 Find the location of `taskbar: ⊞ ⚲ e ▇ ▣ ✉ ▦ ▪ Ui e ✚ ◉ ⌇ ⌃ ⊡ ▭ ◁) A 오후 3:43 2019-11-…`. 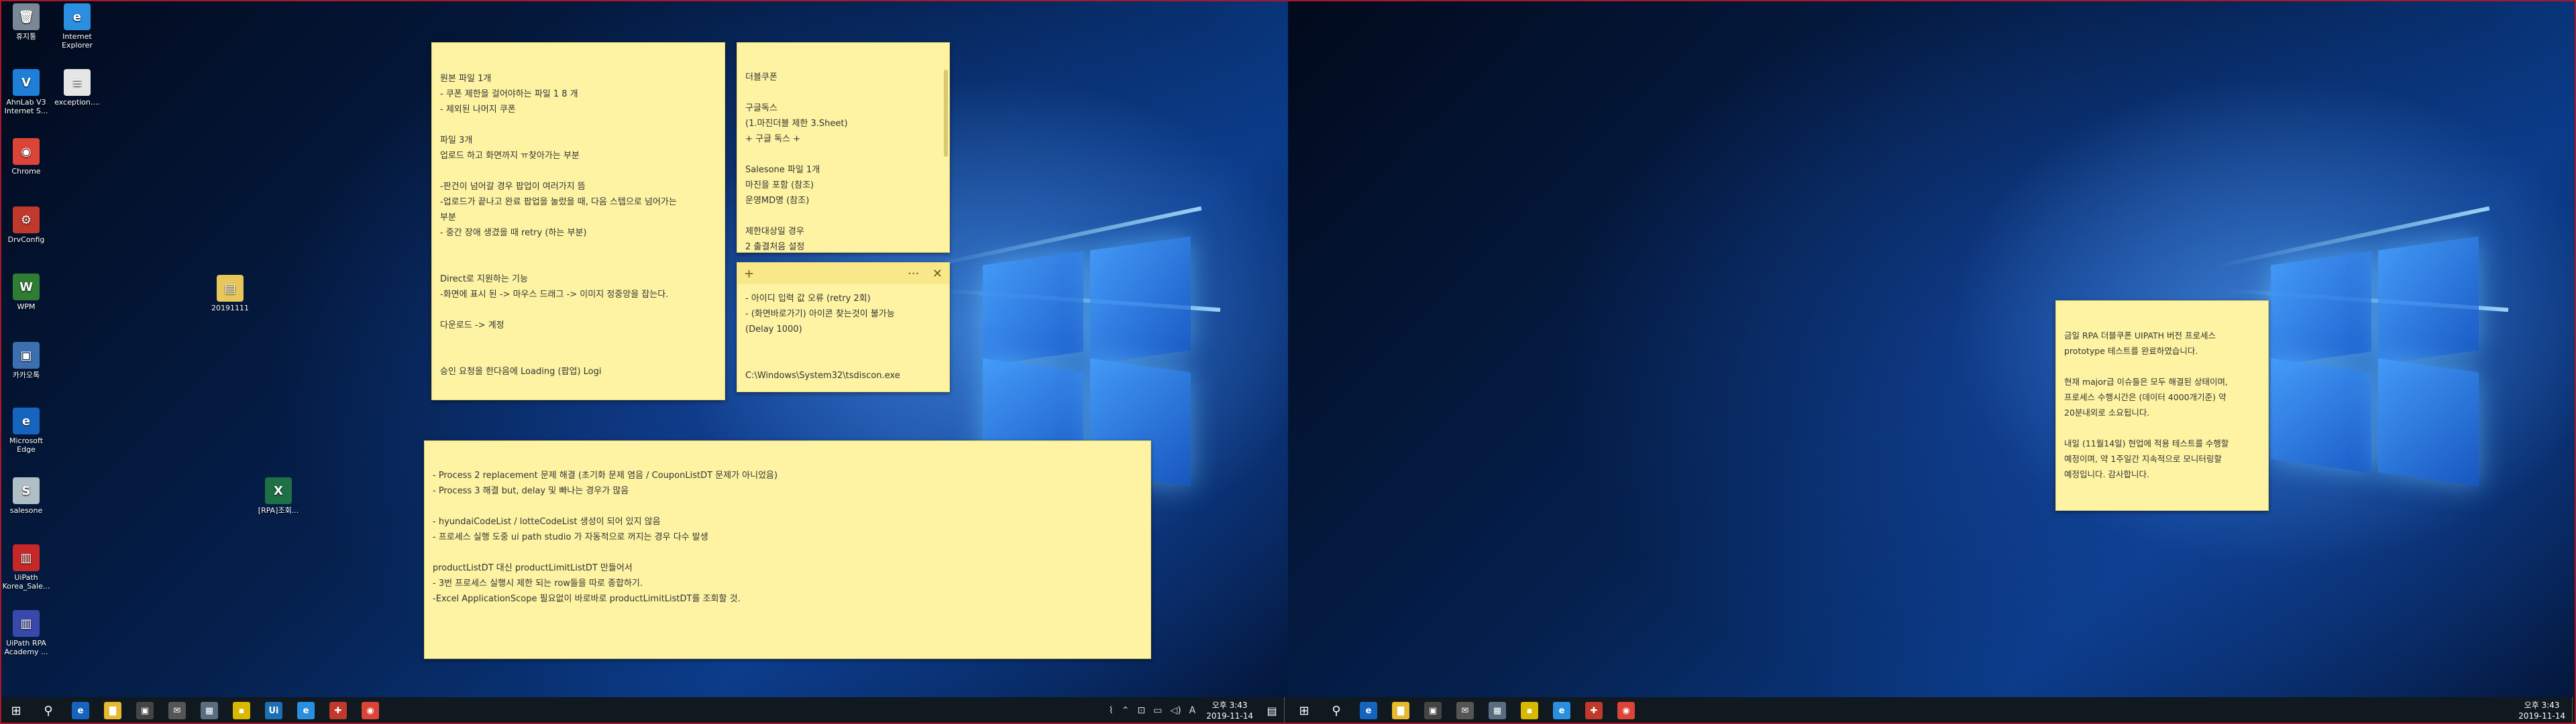

taskbar: ⊞ ⚲ e ▇ ▣ ✉ ▦ ▪ Ui e ✚ ◉ ⌇ ⌃ ⊡ ▭ ◁) A 오후 3:43 2019-11-… is located at coordinates (644, 710).